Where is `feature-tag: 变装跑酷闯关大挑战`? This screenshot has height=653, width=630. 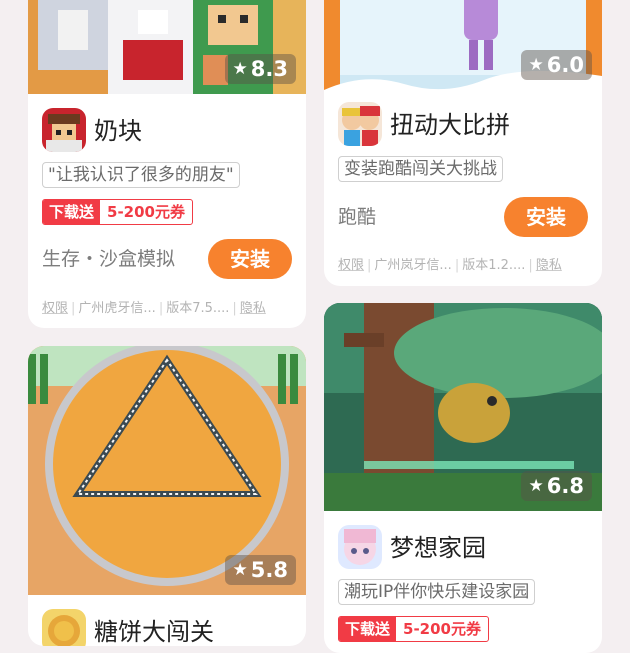
feature-tag: 变装跑酷闯关大挑战 is located at coordinates (420, 169).